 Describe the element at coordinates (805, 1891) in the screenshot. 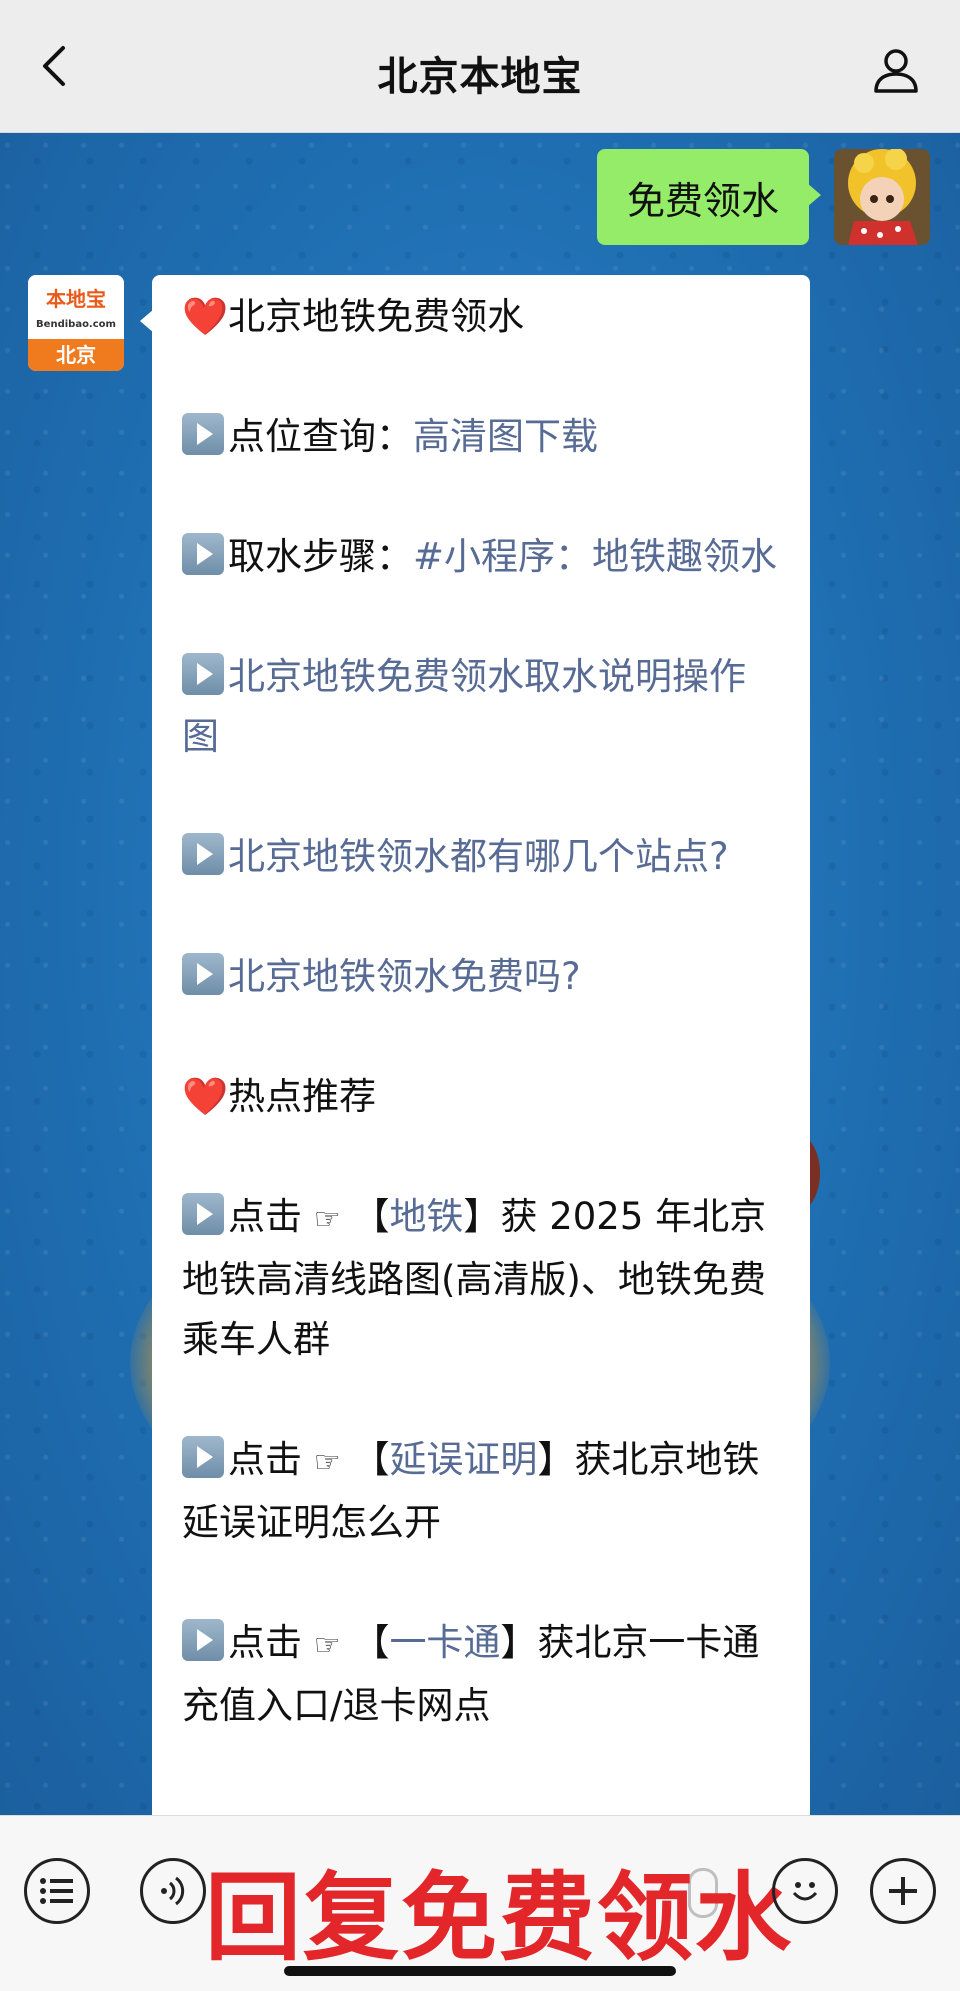

I see `emoji-icon` at that location.